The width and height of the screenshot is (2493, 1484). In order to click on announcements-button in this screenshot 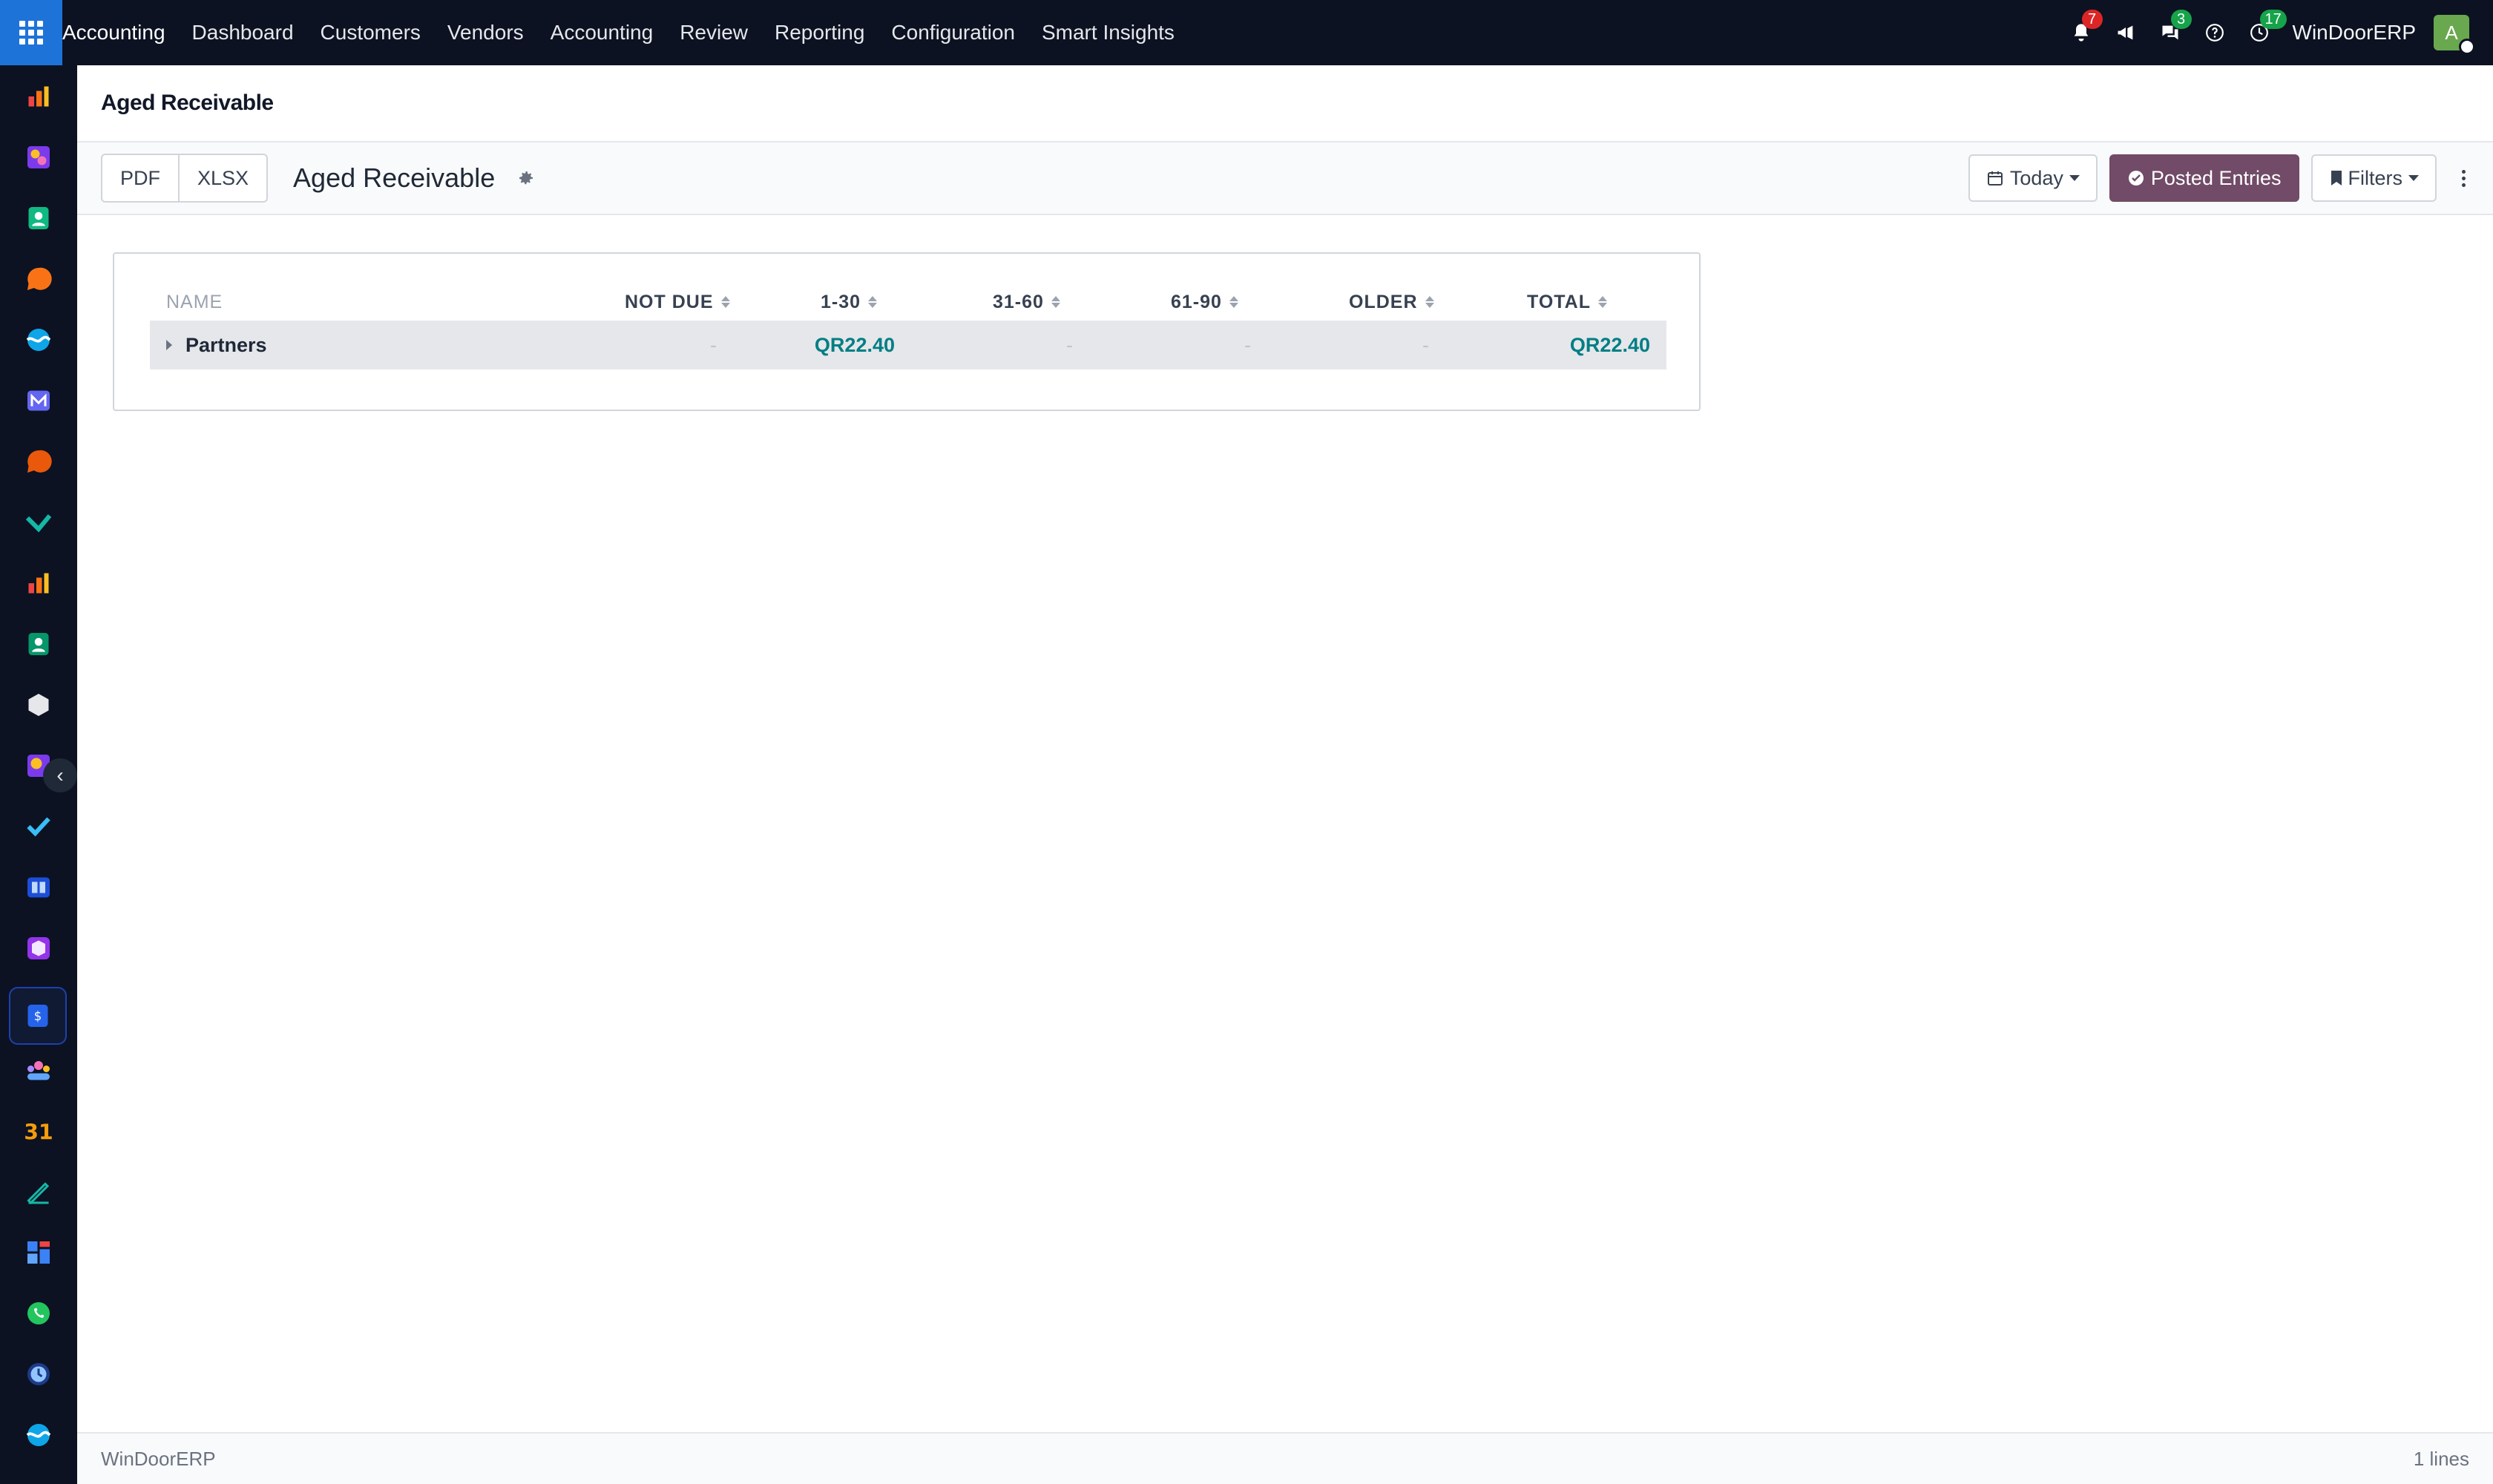, I will do `click(2126, 33)`.